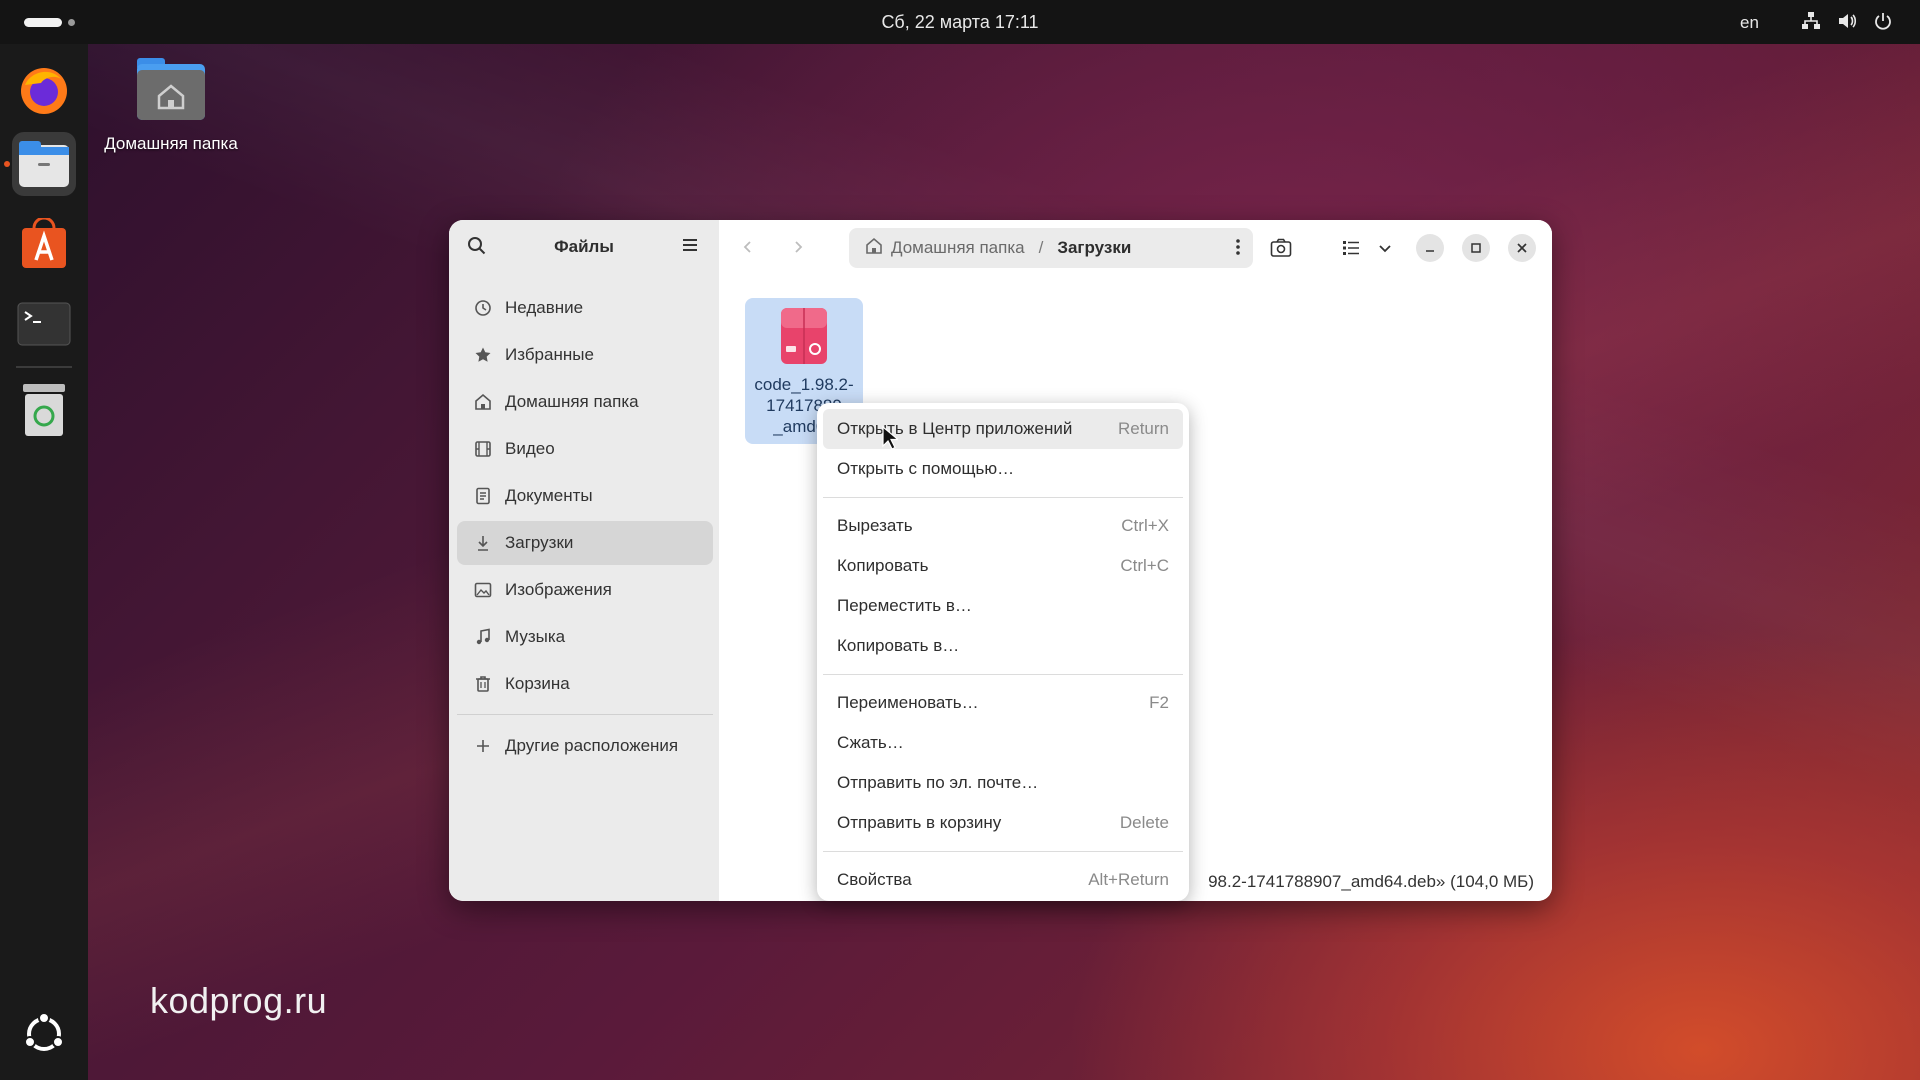 Image resolution: width=1920 pixels, height=1080 pixels. I want to click on clock-area: Сб, 22 марта 17:11, so click(960, 22).